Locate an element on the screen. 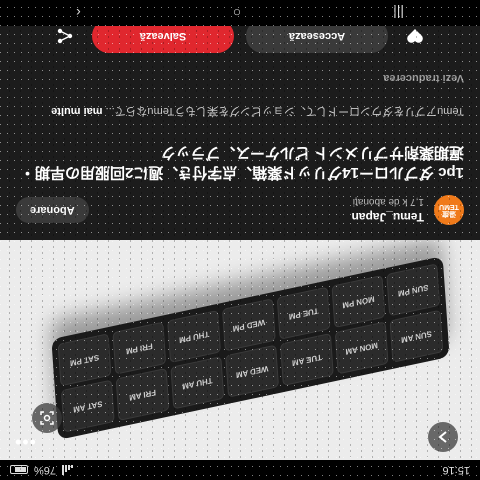 Image resolution: width=480 pixels, height=480 pixels. recents-icon: ||| is located at coordinates (398, 13).